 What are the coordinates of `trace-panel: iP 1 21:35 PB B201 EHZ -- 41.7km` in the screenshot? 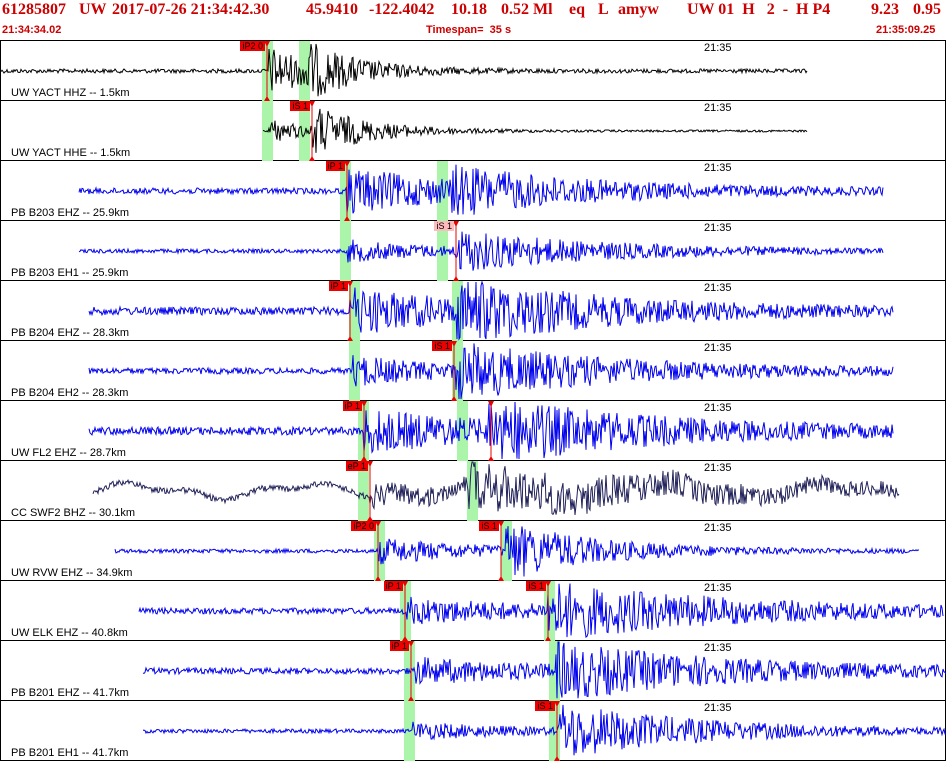 It's located at (473, 671).